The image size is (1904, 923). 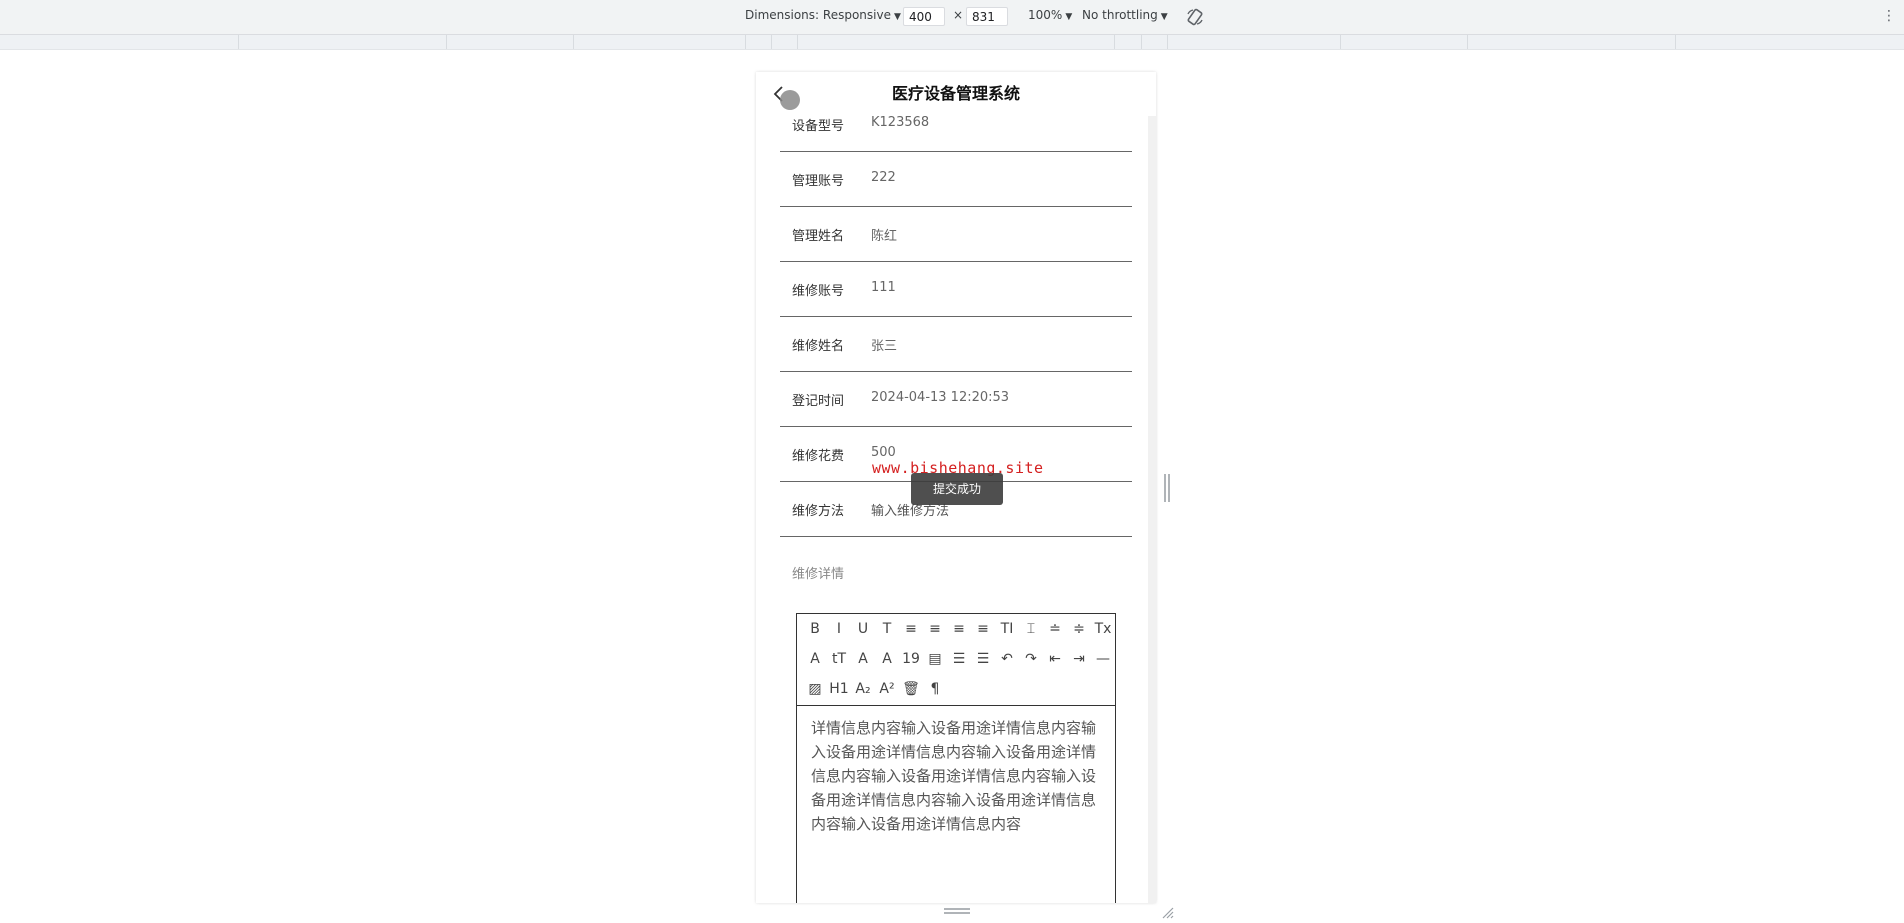 I want to click on remove-format-icon: Tx, so click(x=1103, y=629).